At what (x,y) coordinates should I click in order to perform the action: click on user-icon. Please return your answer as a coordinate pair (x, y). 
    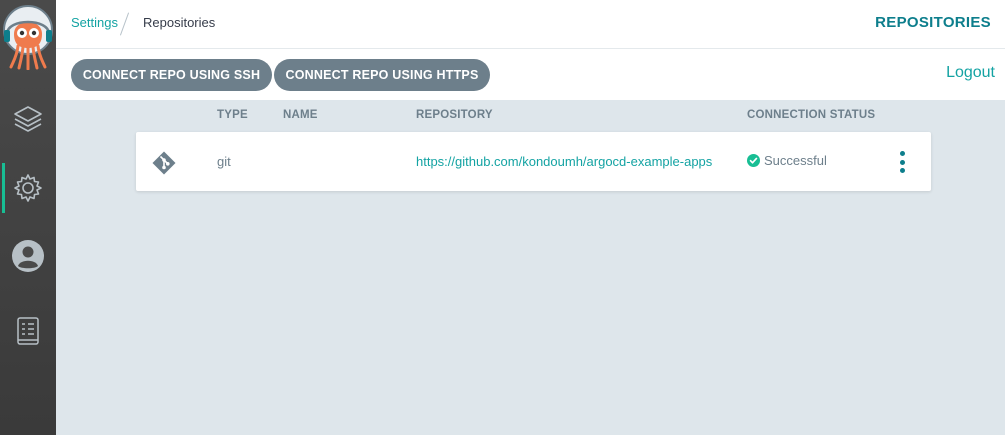
    Looking at the image, I should click on (28, 256).